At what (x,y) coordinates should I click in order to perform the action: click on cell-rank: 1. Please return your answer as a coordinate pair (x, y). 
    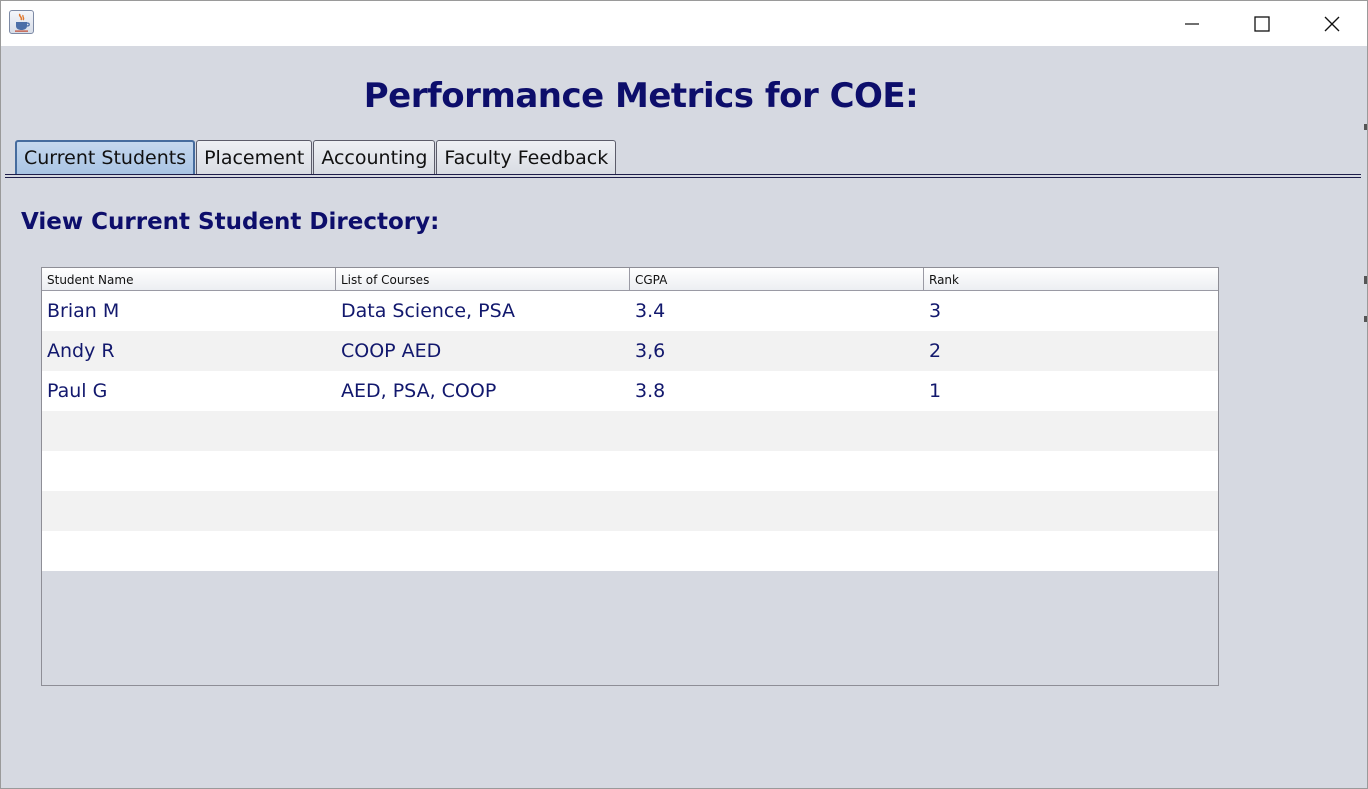
    Looking at the image, I should click on (1070, 391).